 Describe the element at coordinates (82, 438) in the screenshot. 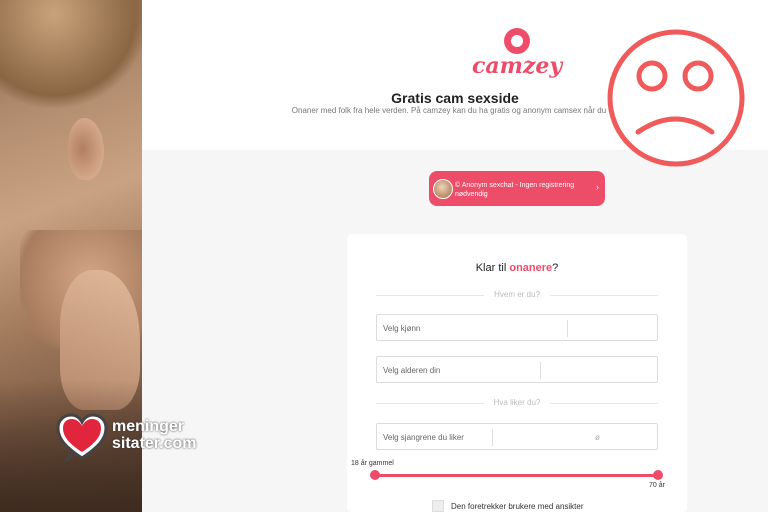

I see `heart-chat-icon` at that location.